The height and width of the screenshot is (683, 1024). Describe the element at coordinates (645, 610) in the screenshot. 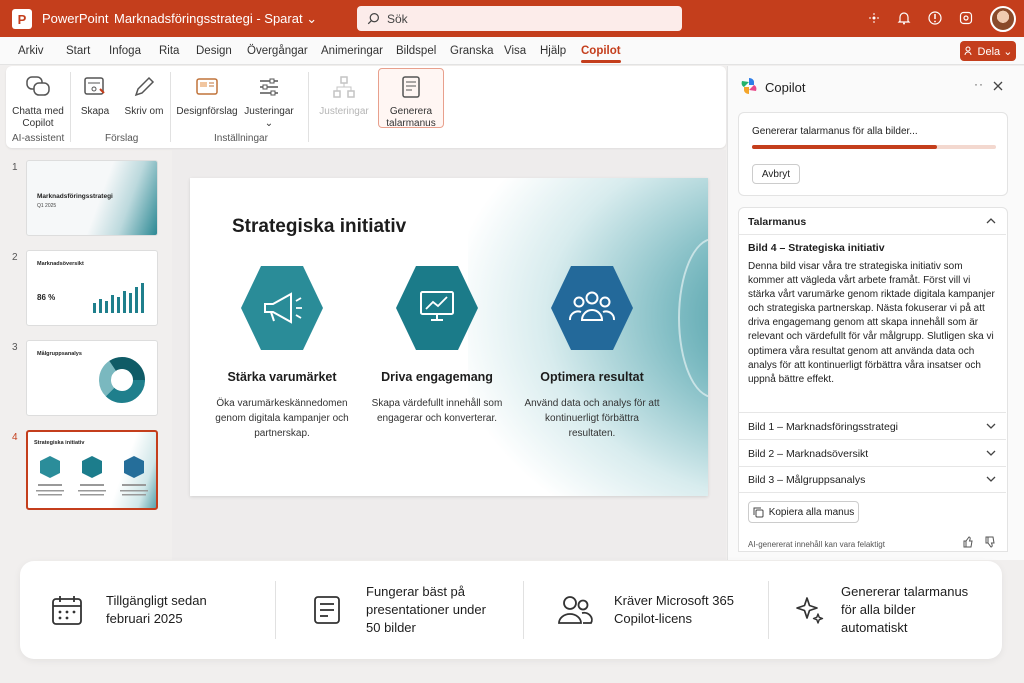

I see `feature-license: Kräver Microsoft 365 Copilot-licens` at that location.